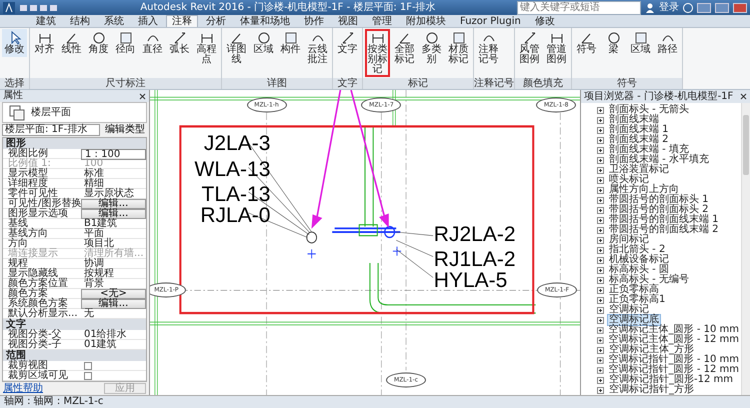  What do you see at coordinates (740, 7) in the screenshot?
I see `close-button` at bounding box center [740, 7].